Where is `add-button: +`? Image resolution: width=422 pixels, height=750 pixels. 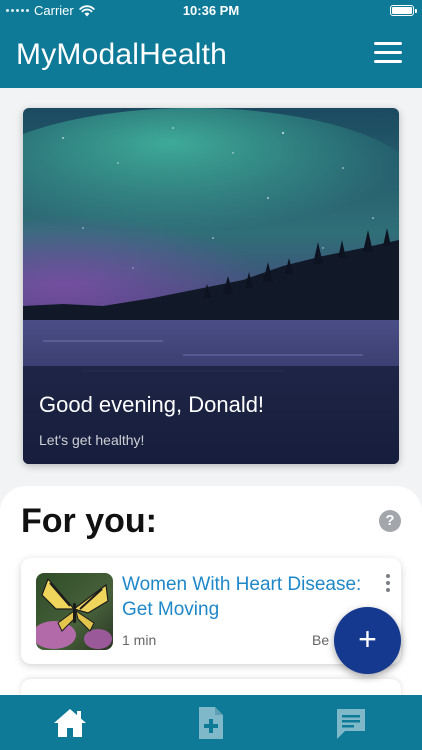
add-button: + is located at coordinates (367, 640).